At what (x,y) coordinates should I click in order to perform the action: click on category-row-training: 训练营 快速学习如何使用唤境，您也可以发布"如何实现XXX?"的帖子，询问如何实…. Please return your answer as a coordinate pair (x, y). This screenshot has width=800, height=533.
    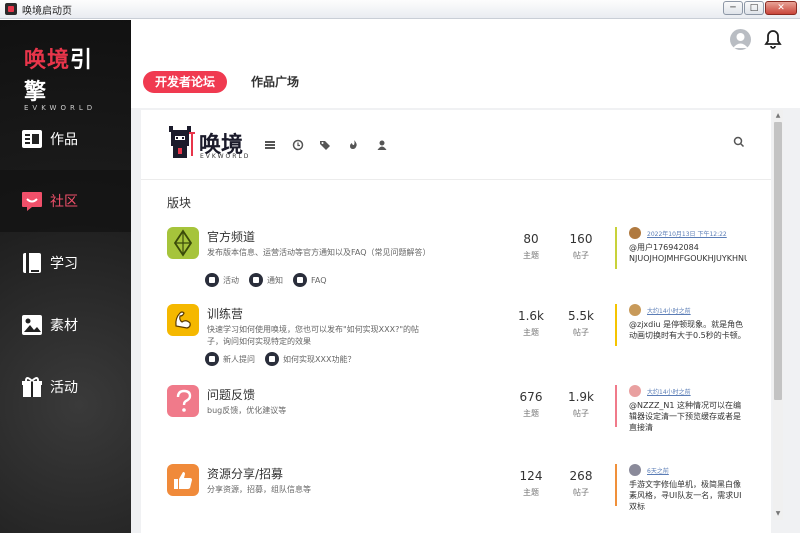
    Looking at the image, I should click on (456, 339).